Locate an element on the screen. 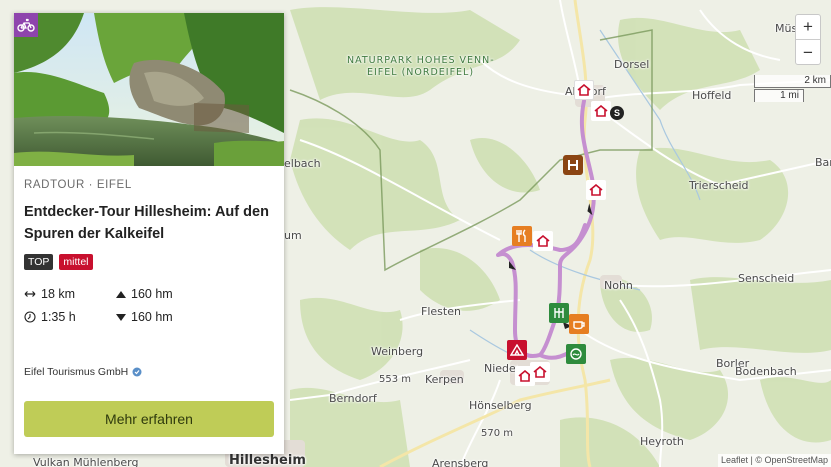 Image resolution: width=831 pixels, height=467 pixels. place-label-heyroth: Heyroth is located at coordinates (662, 441).